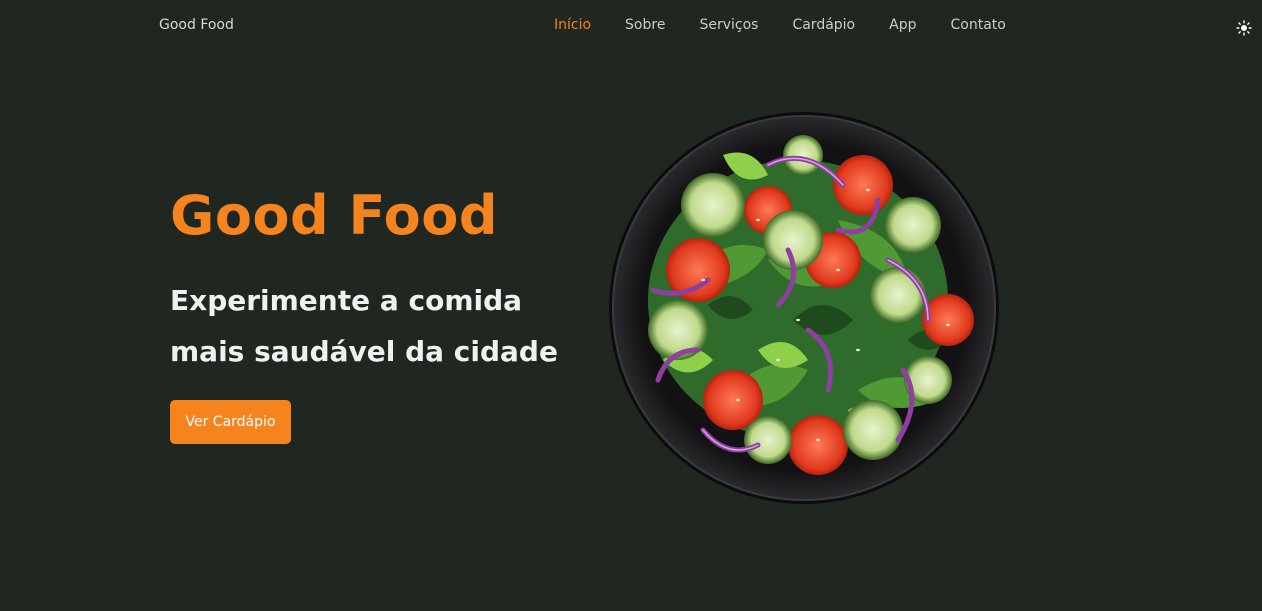 This screenshot has height=611, width=1262. Describe the element at coordinates (823, 25) in the screenshot. I see `nav-item-cardapio: Cardápio` at that location.